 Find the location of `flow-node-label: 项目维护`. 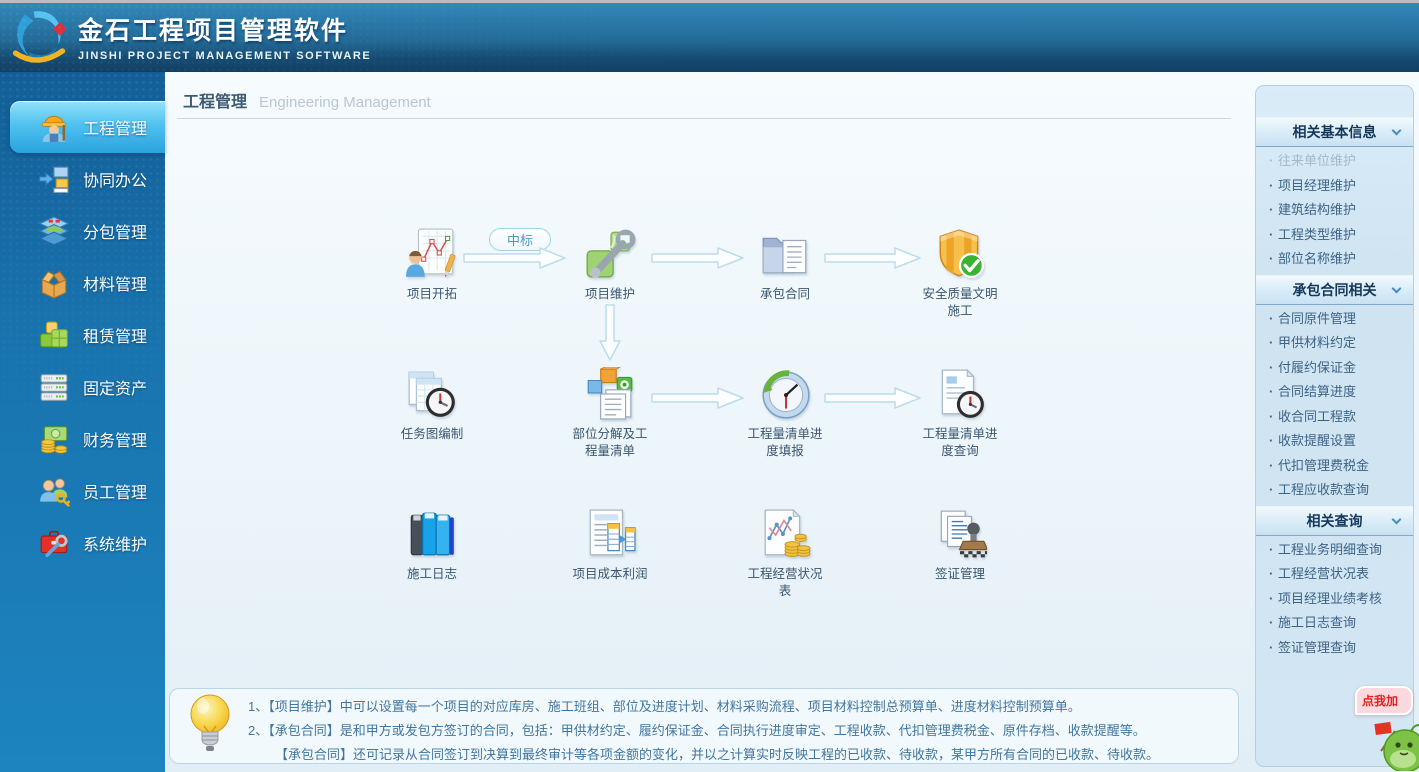

flow-node-label: 项目维护 is located at coordinates (609, 294).